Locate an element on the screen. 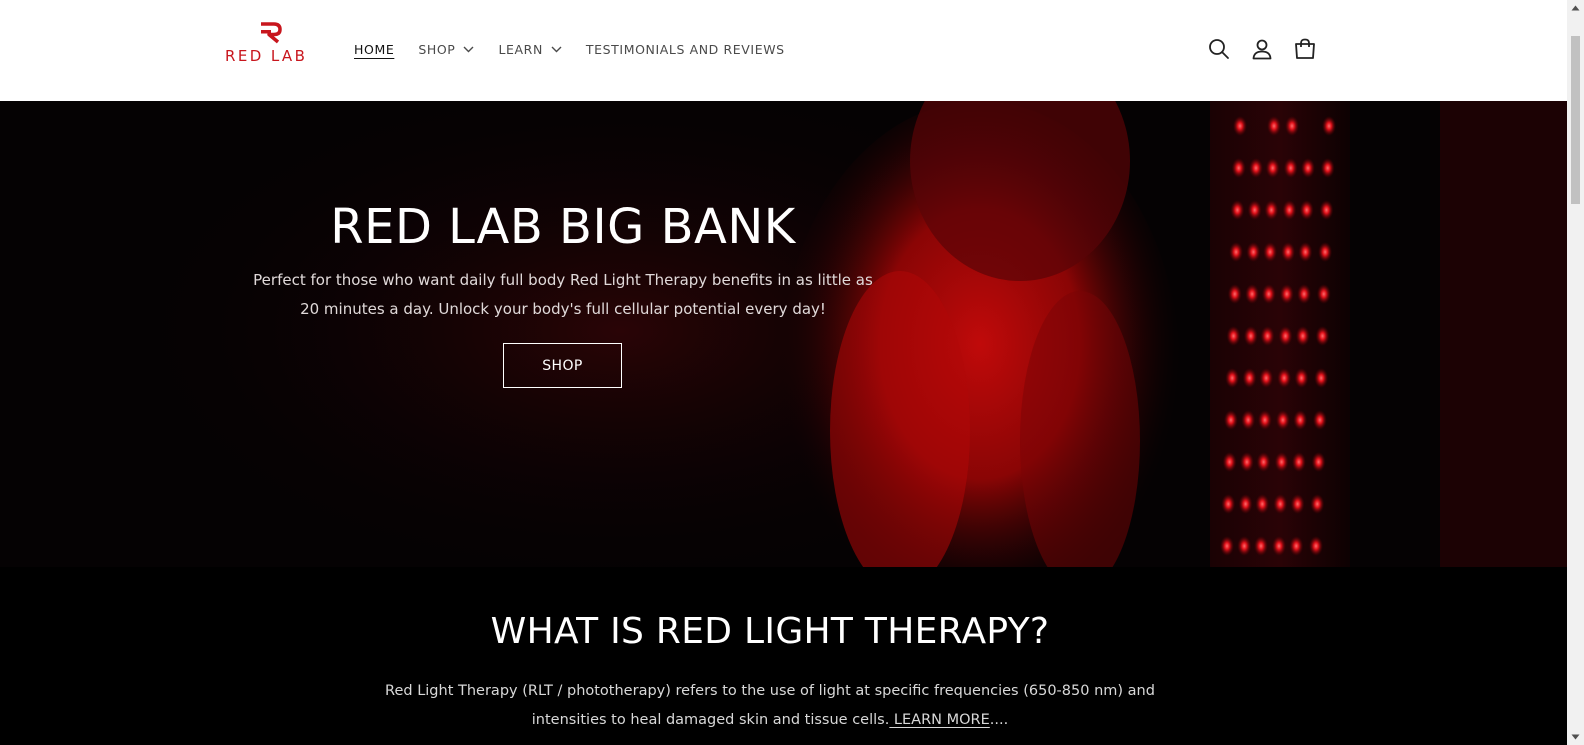 The image size is (1584, 745). header-icons is located at coordinates (1270, 49).